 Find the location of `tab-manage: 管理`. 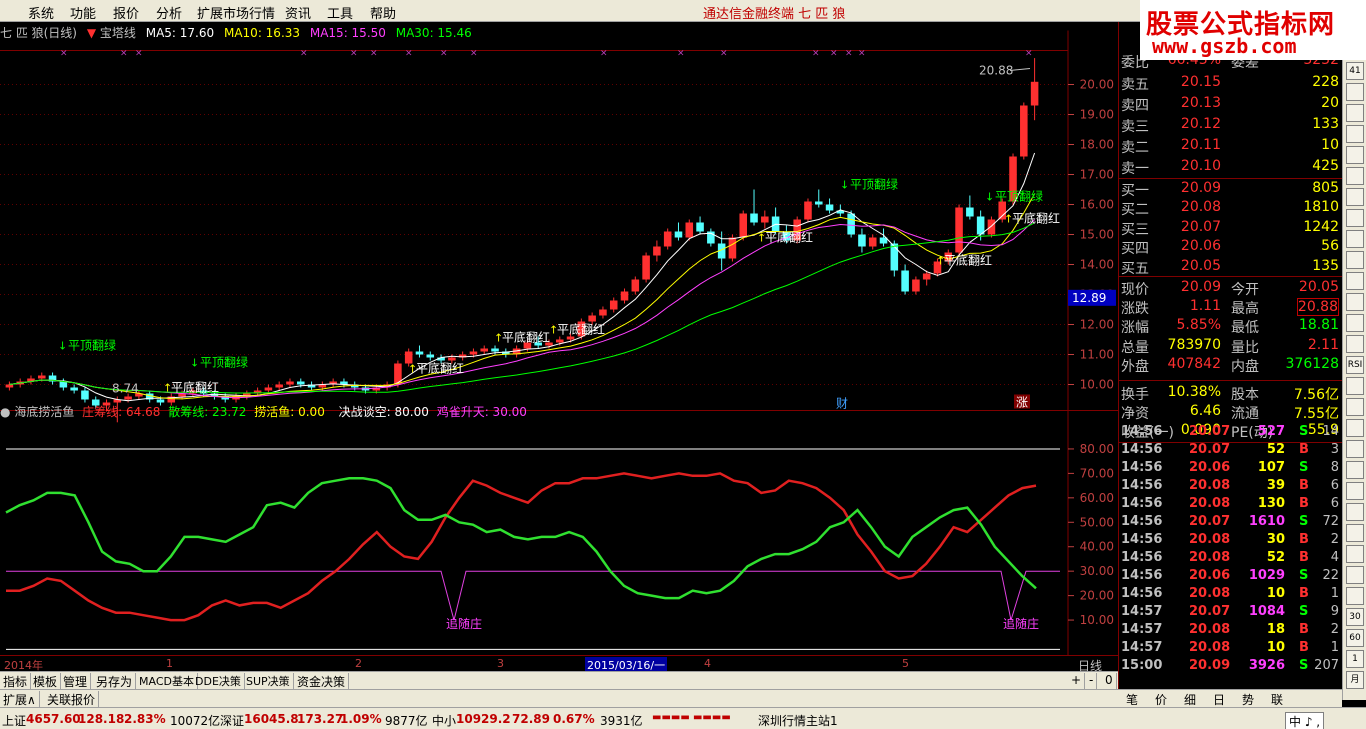

tab-manage: 管理 is located at coordinates (76, 681).